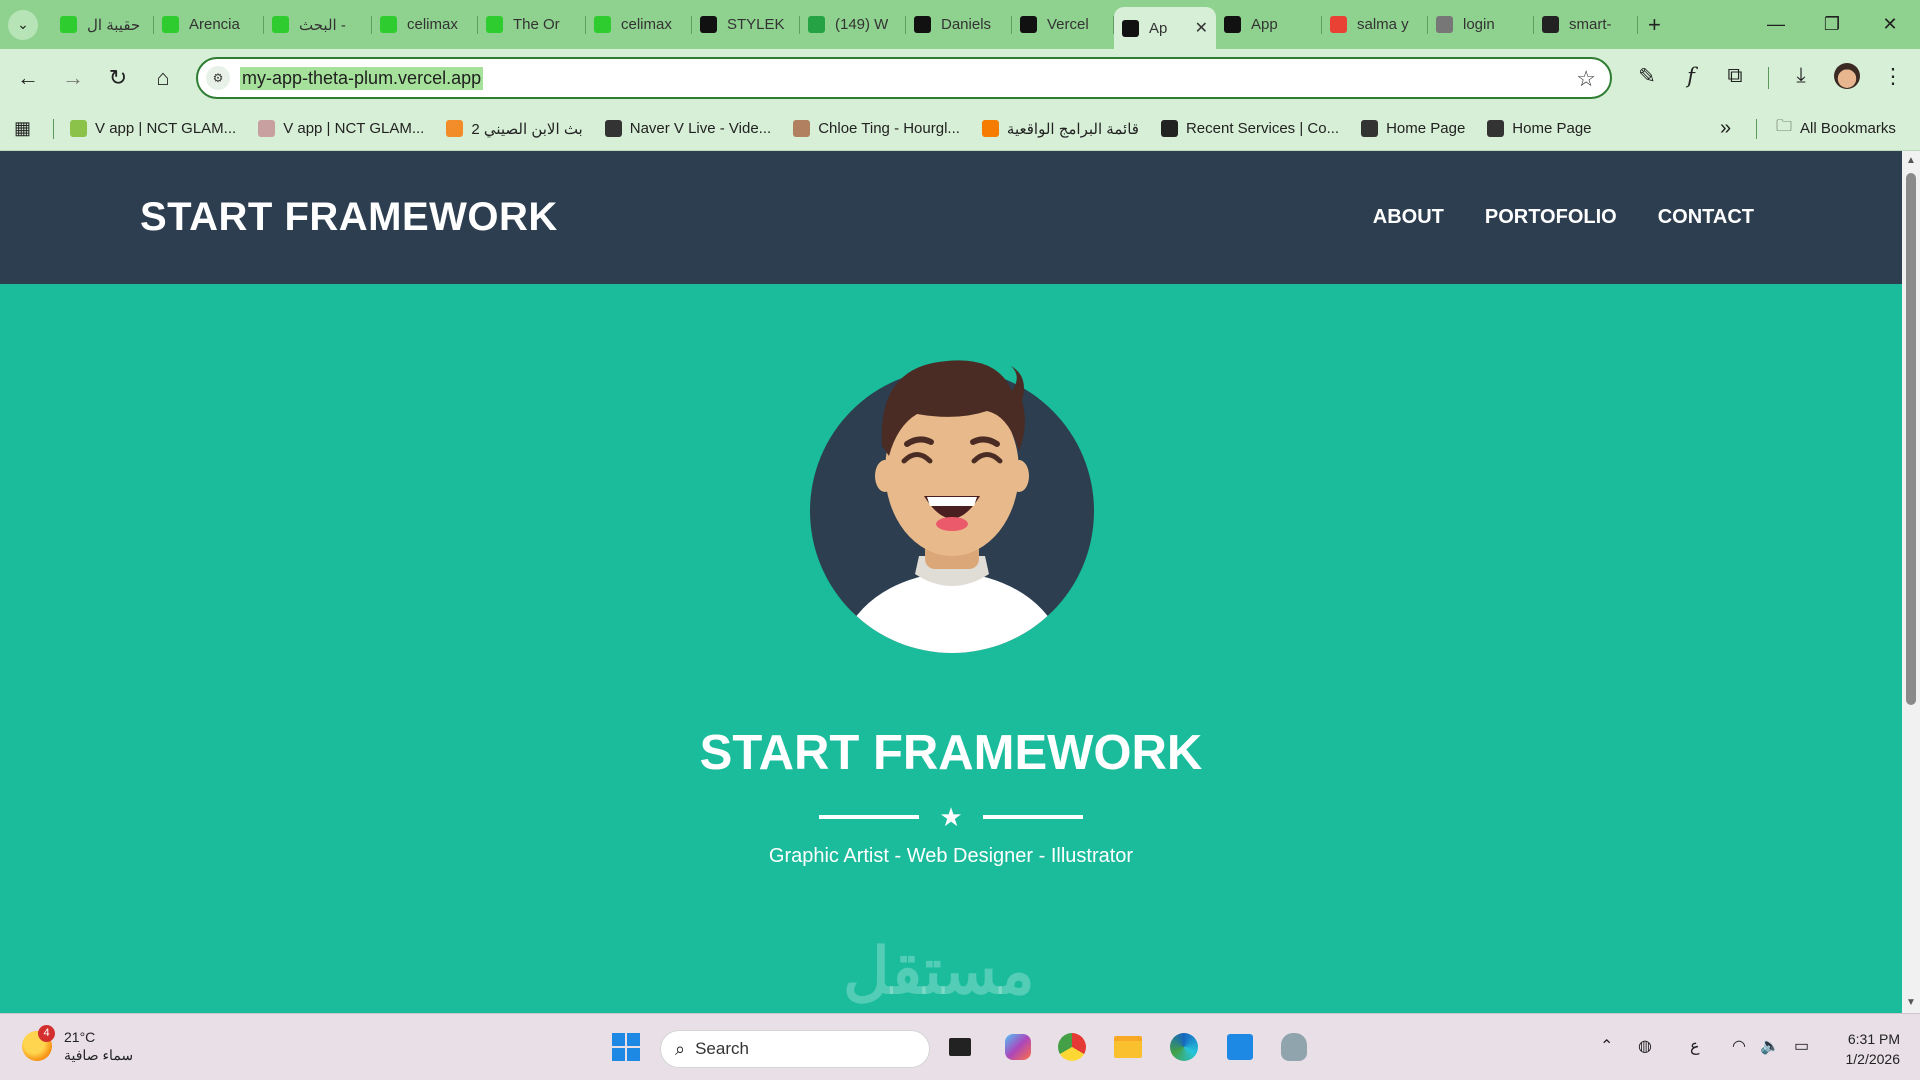 This screenshot has height=1080, width=1920. What do you see at coordinates (1836, 128) in the screenshot?
I see `all-bookmarks-button: 🗀 All Bookmarks` at bounding box center [1836, 128].